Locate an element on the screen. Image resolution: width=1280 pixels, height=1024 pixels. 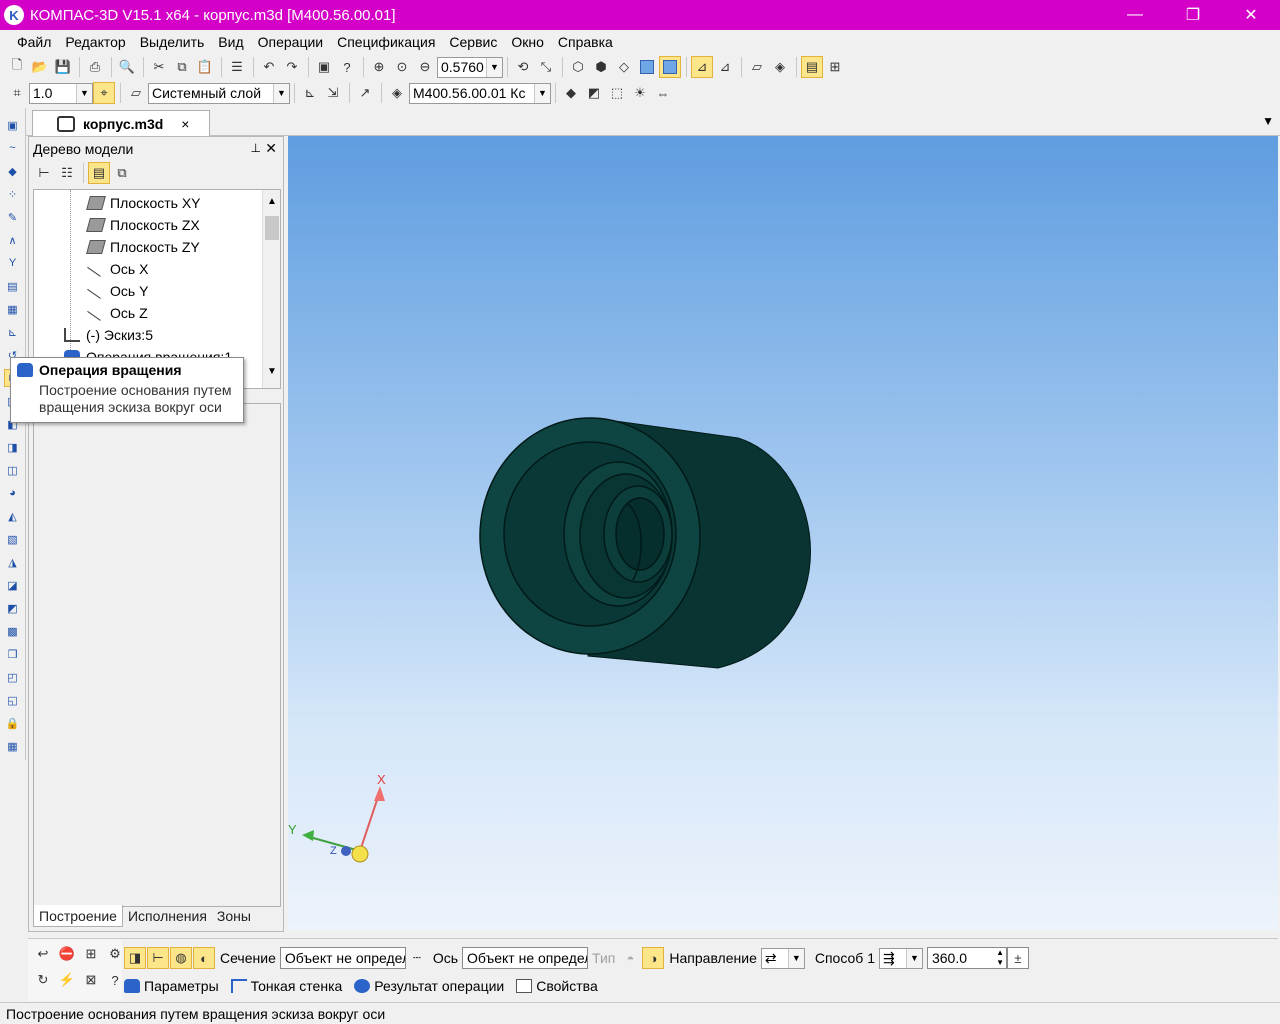
spin-arrows-icon: ▲ ▼ is located at coordinates (1000, 958).